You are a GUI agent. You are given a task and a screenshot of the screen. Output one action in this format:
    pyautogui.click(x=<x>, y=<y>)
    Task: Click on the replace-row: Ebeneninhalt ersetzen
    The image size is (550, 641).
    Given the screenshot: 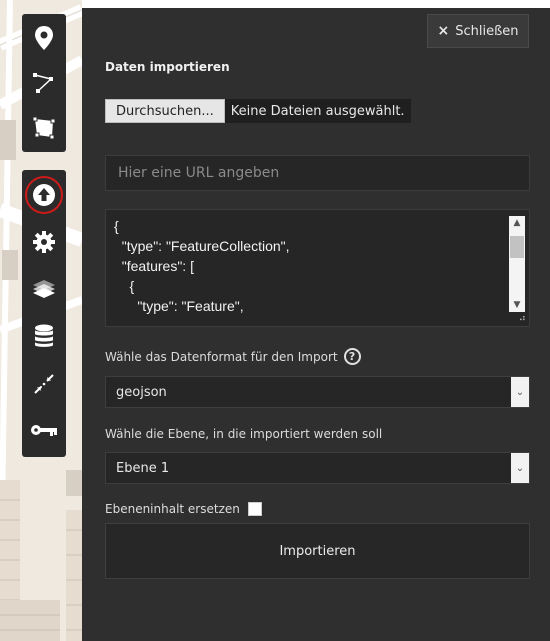 What is the action you would take?
    pyautogui.click(x=183, y=509)
    